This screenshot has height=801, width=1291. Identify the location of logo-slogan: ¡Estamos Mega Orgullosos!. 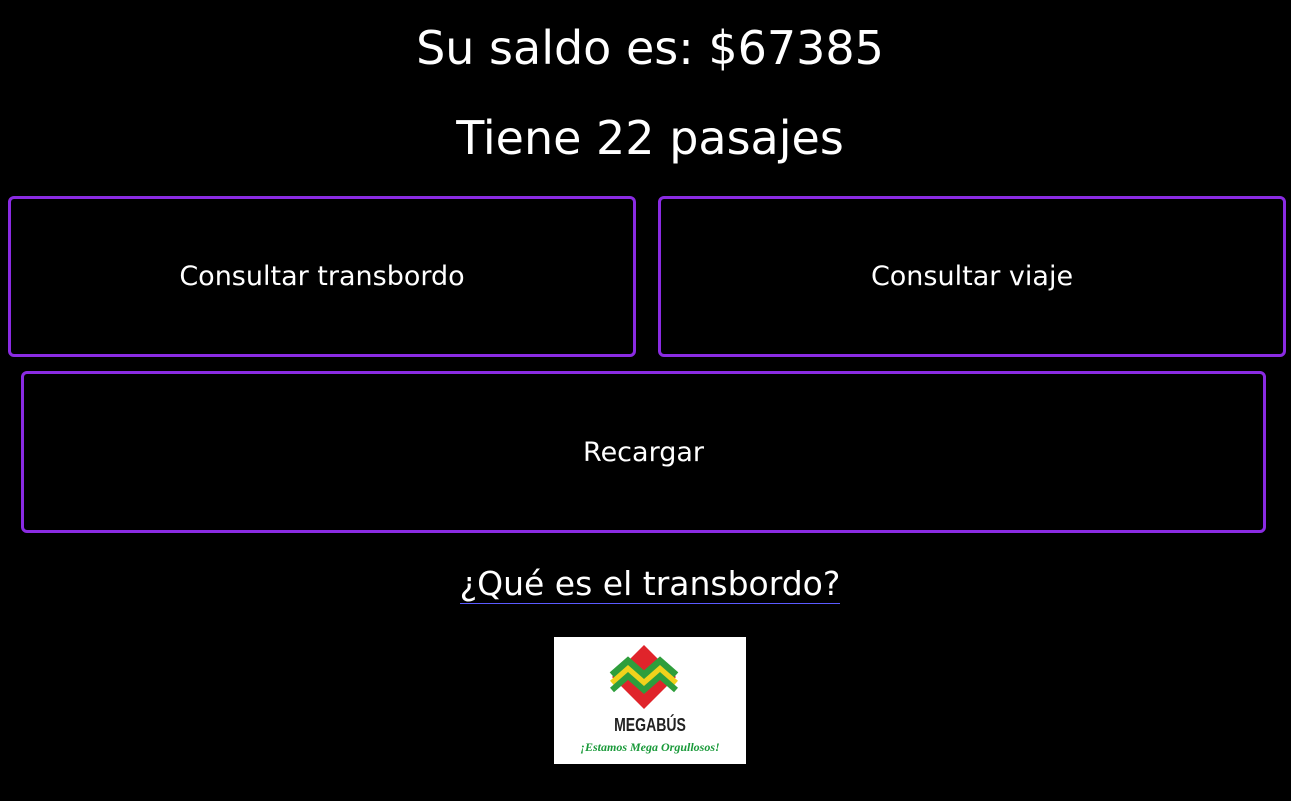
(650, 747).